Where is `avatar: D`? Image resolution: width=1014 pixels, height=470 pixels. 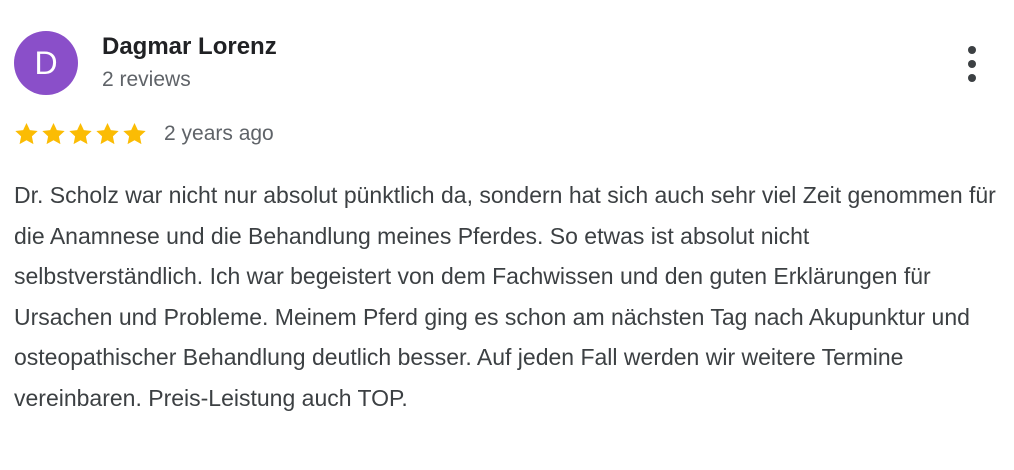 avatar: D is located at coordinates (46, 63).